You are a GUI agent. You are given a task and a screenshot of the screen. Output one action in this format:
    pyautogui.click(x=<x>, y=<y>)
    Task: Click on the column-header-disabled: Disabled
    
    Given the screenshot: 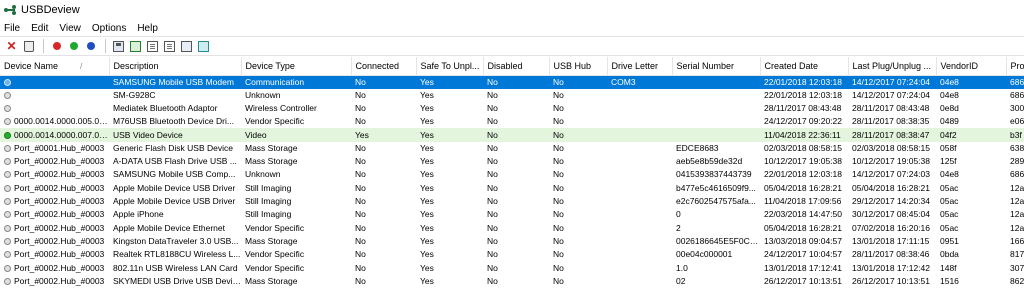 What is the action you would take?
    pyautogui.click(x=516, y=66)
    